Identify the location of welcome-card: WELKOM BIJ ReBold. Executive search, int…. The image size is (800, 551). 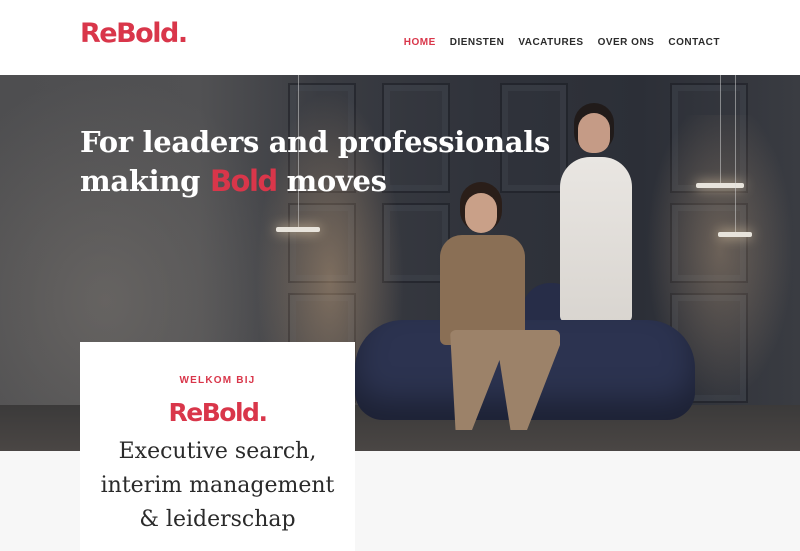
(217, 446).